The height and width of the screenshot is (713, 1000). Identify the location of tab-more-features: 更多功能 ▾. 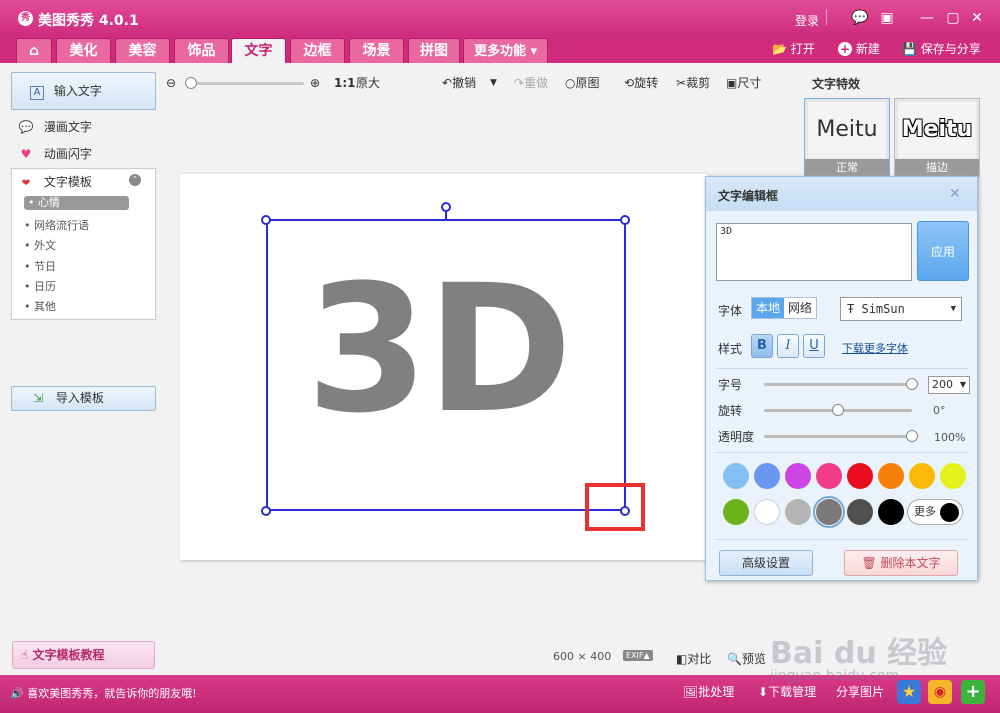
(505, 50).